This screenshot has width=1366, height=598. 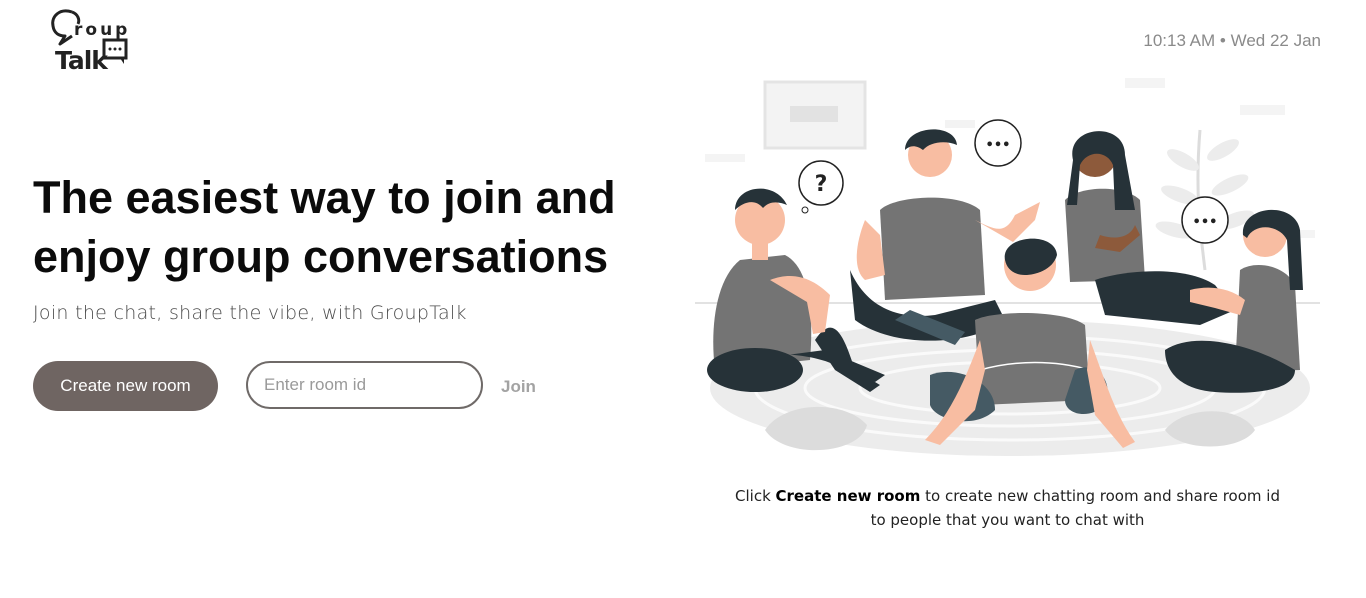 I want to click on dots-bubble-text-1: •••, so click(x=998, y=145).